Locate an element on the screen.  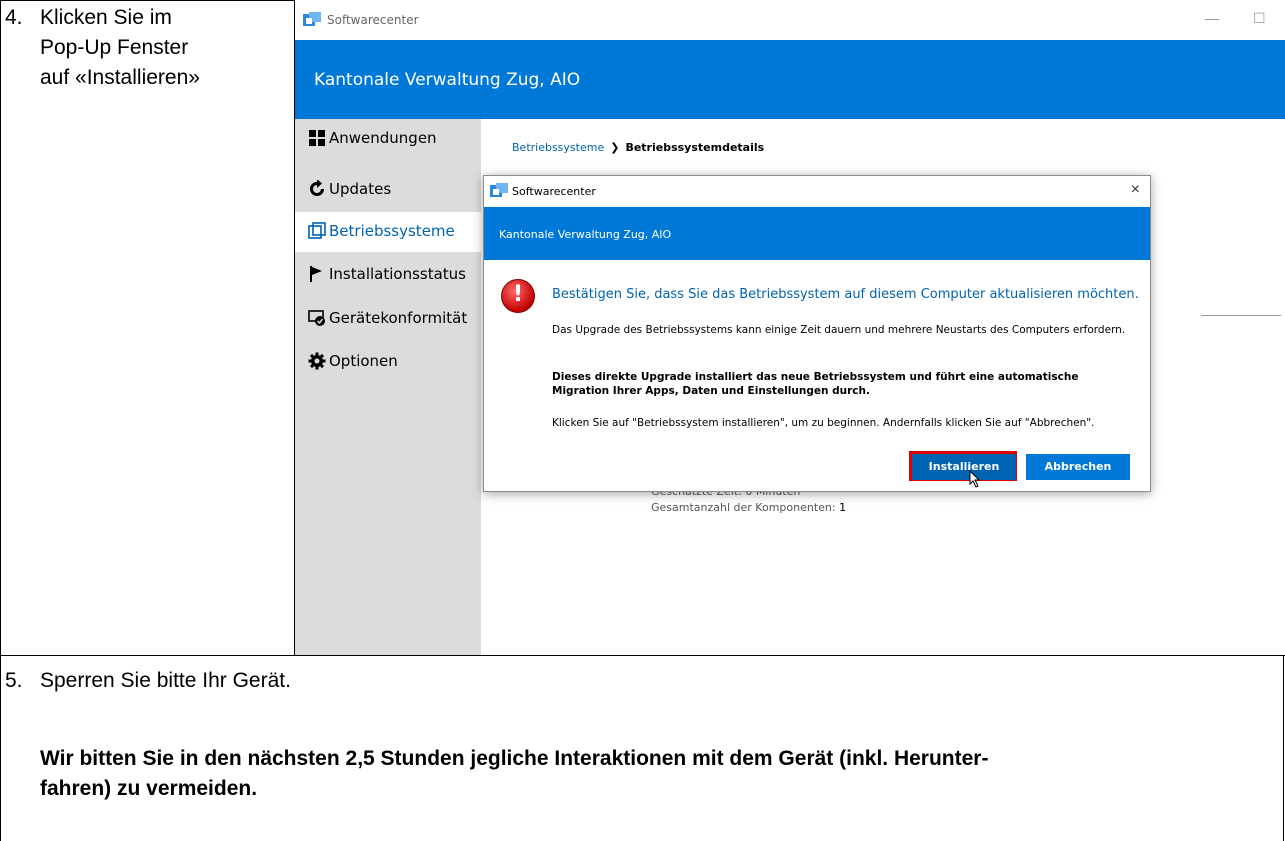
os-icon is located at coordinates (317, 230).